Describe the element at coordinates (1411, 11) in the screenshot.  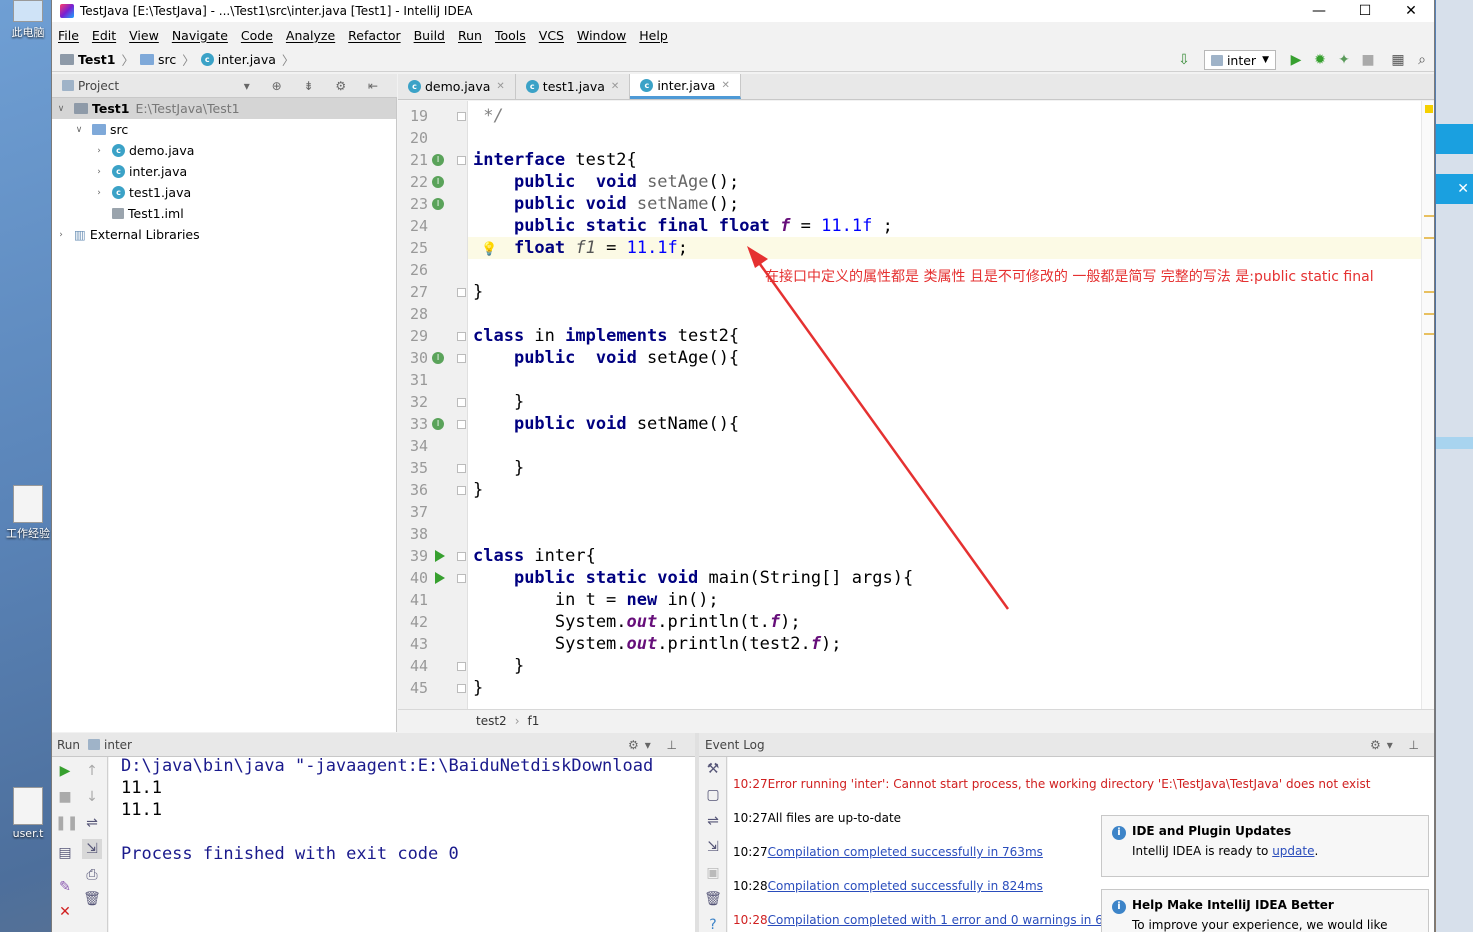
I see `close-button: ✕` at that location.